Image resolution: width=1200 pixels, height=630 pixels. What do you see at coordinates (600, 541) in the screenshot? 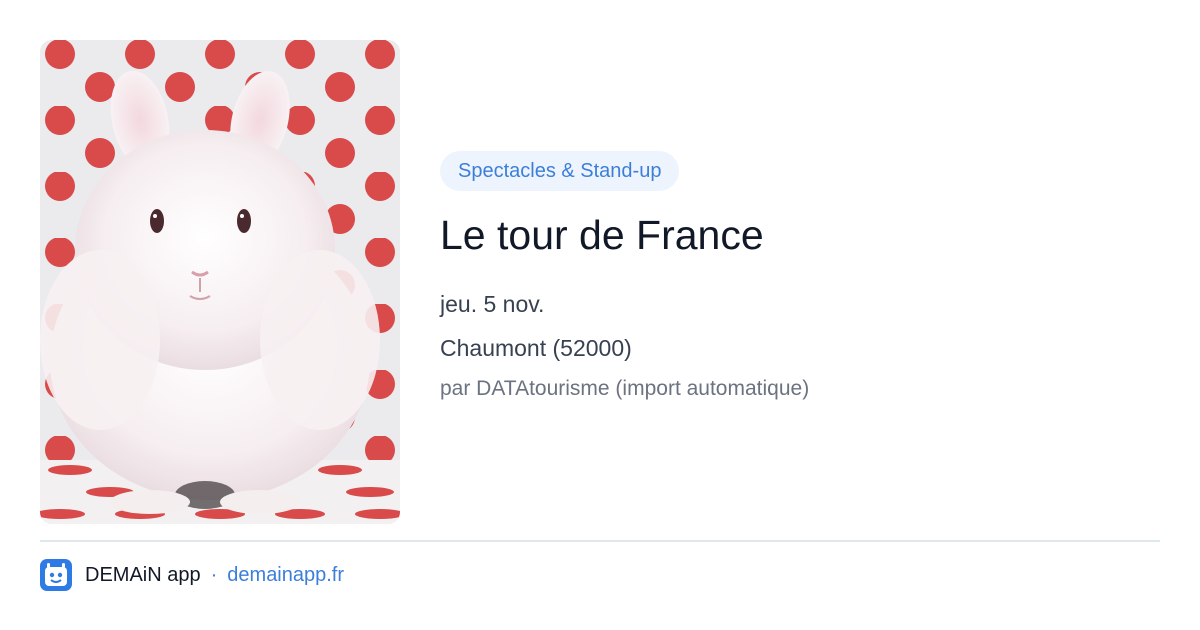
I see `footer-divider` at bounding box center [600, 541].